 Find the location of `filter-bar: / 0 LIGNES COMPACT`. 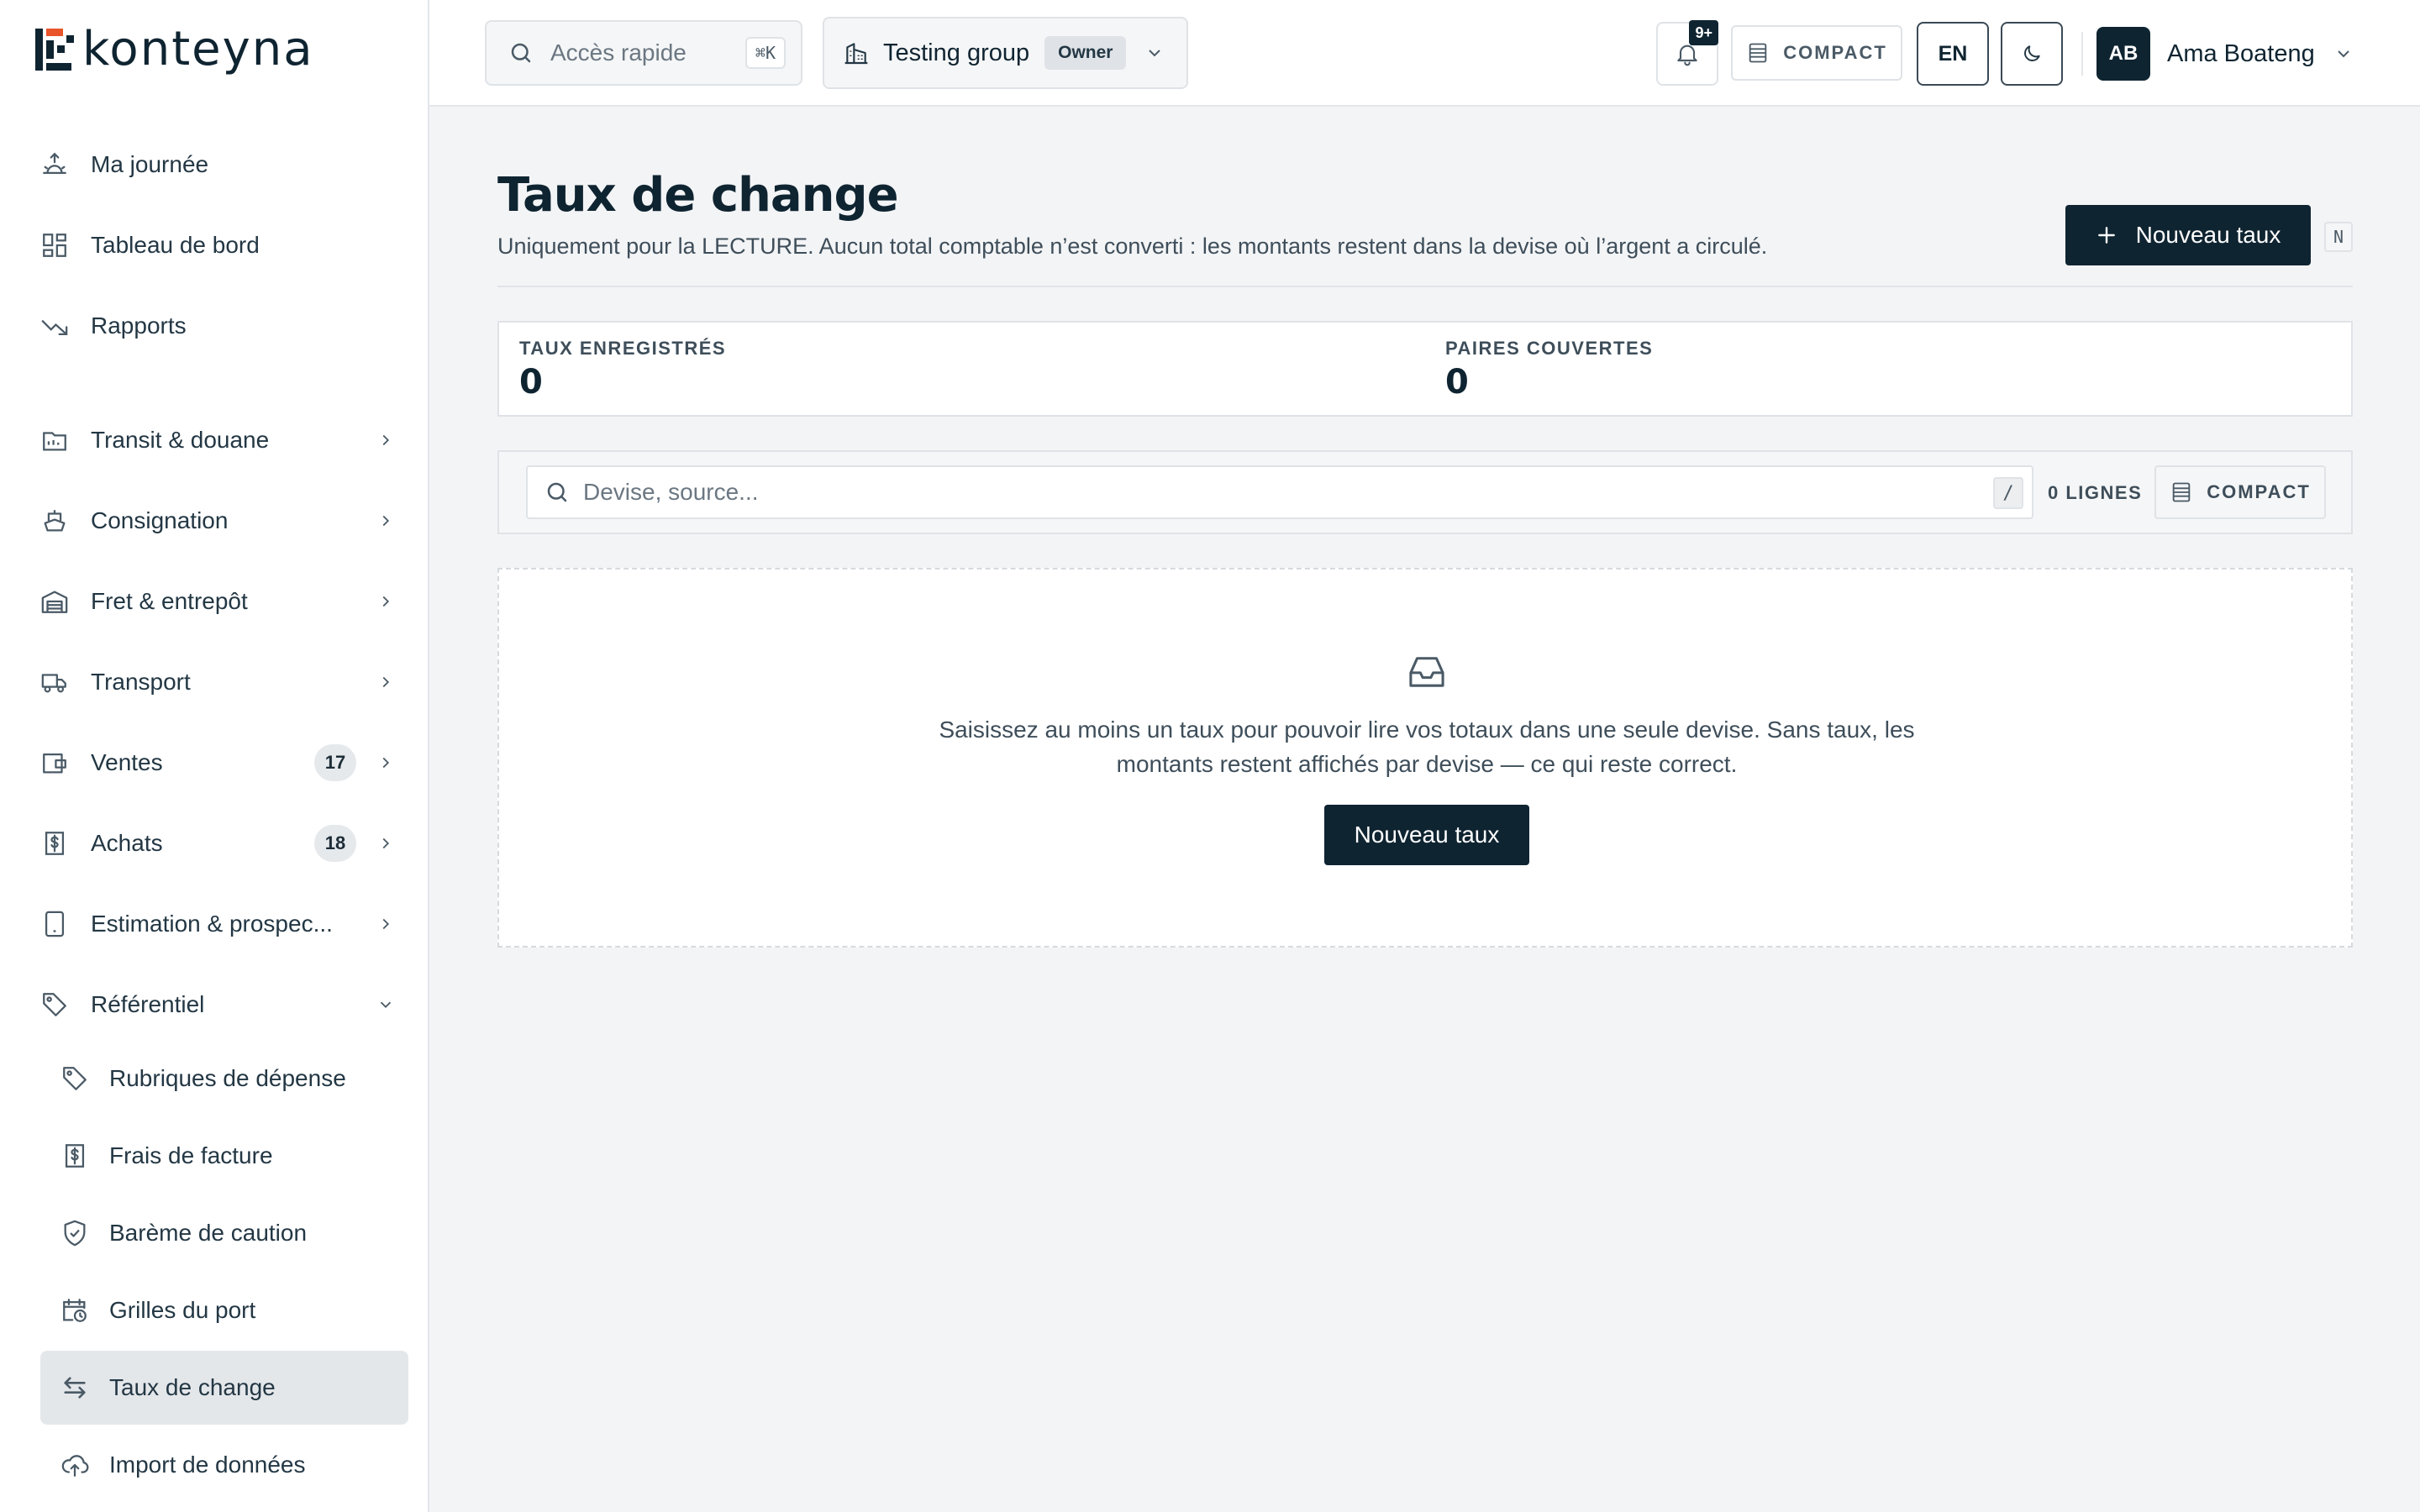

filter-bar: / 0 LIGNES COMPACT is located at coordinates (1425, 492).